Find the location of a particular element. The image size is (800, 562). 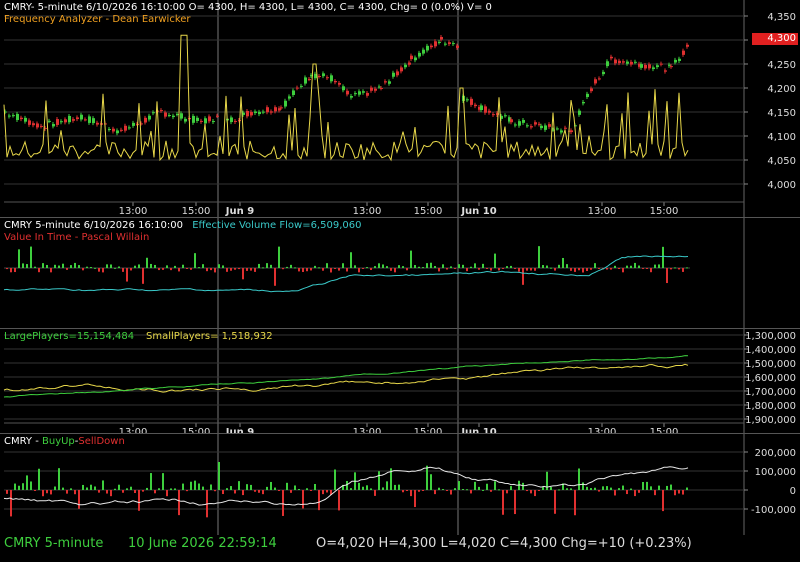

y-tick-label-1: 100,000 is located at coordinates (775, 472).